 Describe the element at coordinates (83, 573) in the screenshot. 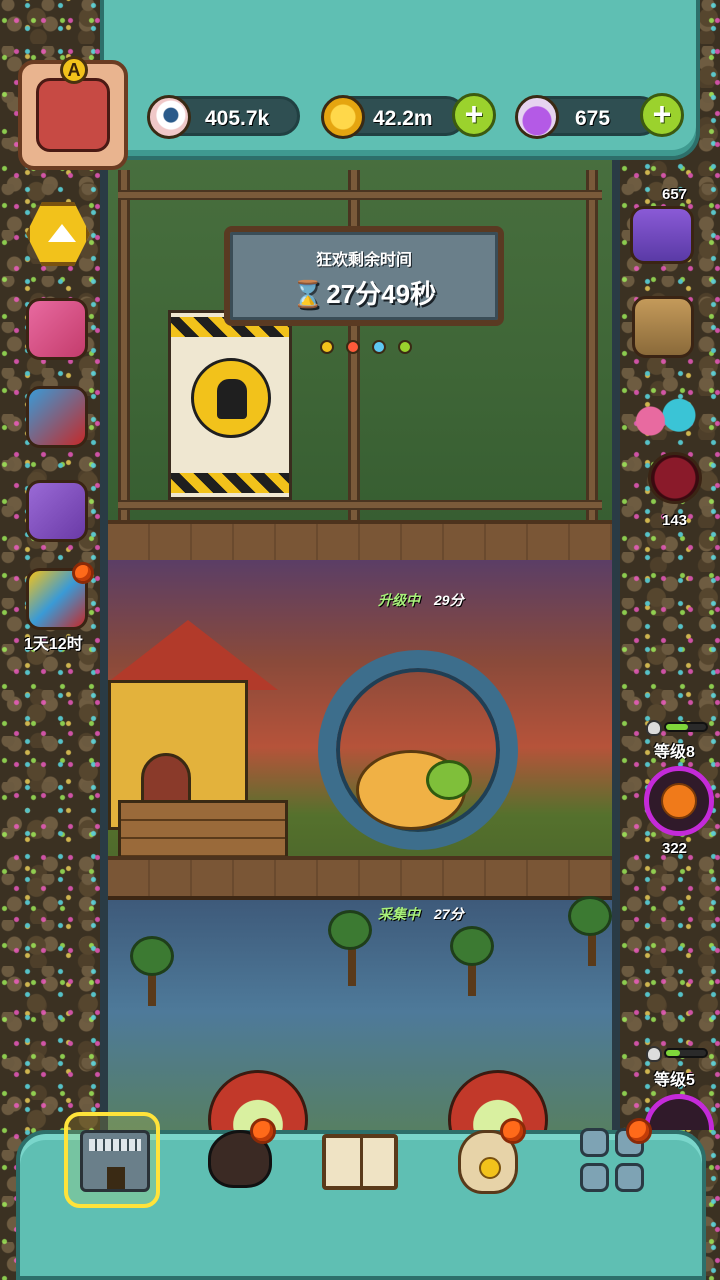

I see `timed-gift-notification-dot` at that location.